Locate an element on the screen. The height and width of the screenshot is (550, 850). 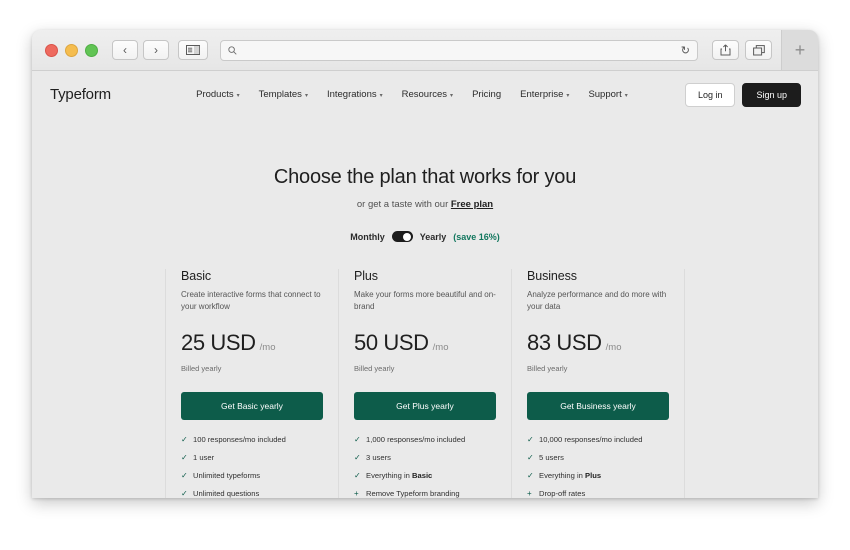
chevron-left-icon: ‹ is located at coordinates (125, 50).